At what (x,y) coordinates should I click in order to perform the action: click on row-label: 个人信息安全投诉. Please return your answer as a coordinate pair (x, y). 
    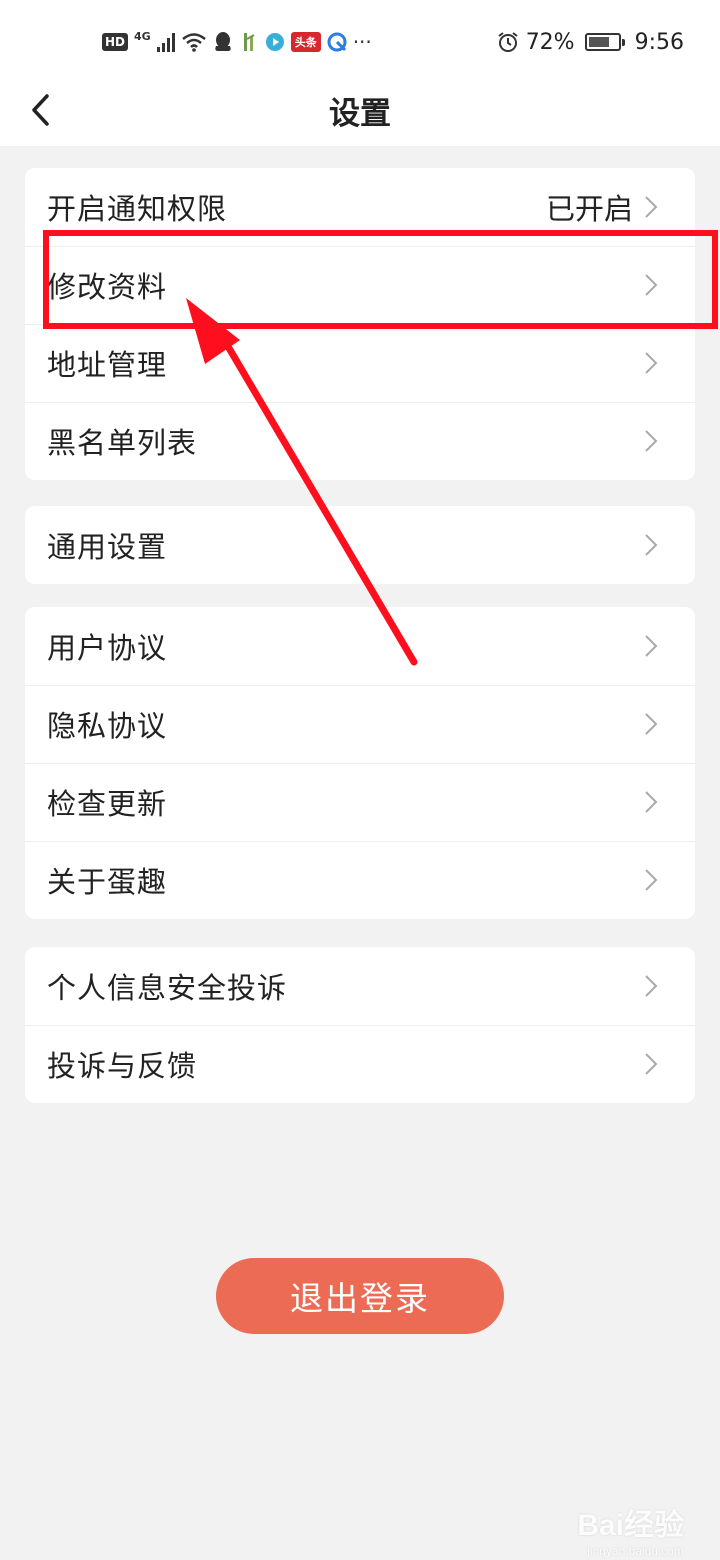
    Looking at the image, I should click on (167, 988).